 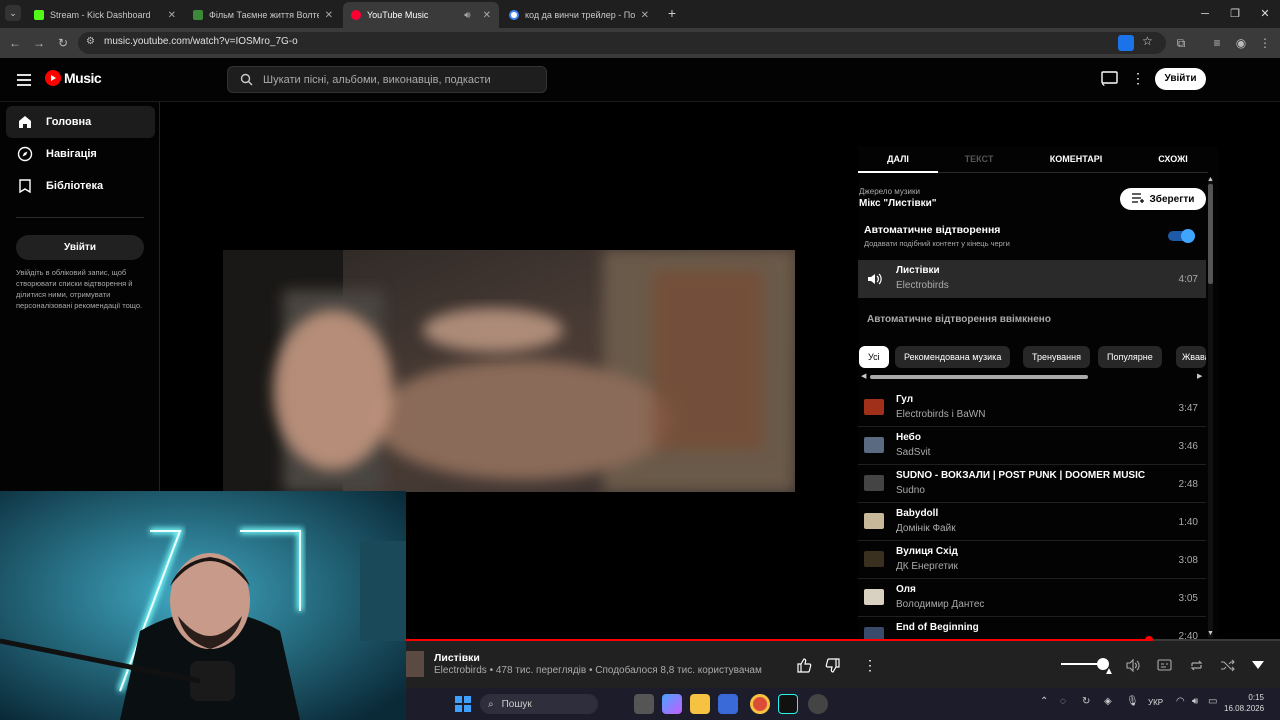 I want to click on sidebar-item-explore: Навігація, so click(x=80, y=154).